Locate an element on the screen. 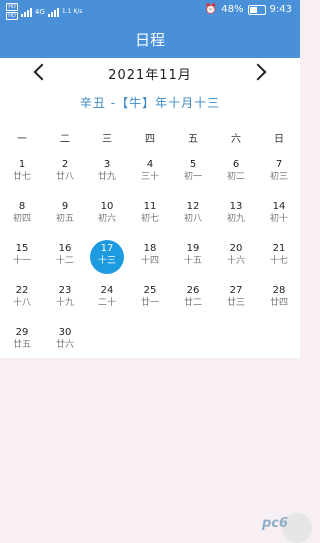 Image resolution: width=320 pixels, height=543 pixels. sim2-label: HD is located at coordinates (12, 16).